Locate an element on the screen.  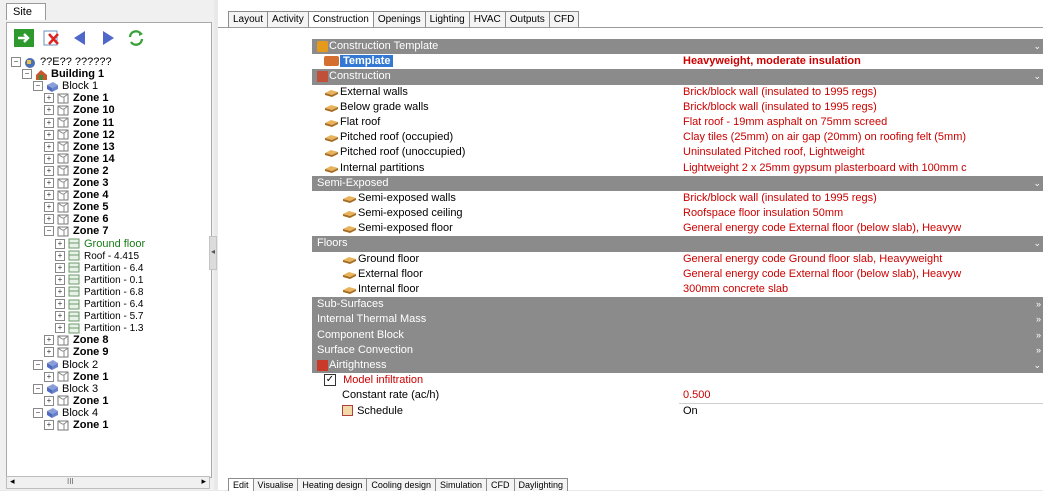
property-value: Uninsulated Pitched roof, Lightweight is located at coordinates (774, 152).